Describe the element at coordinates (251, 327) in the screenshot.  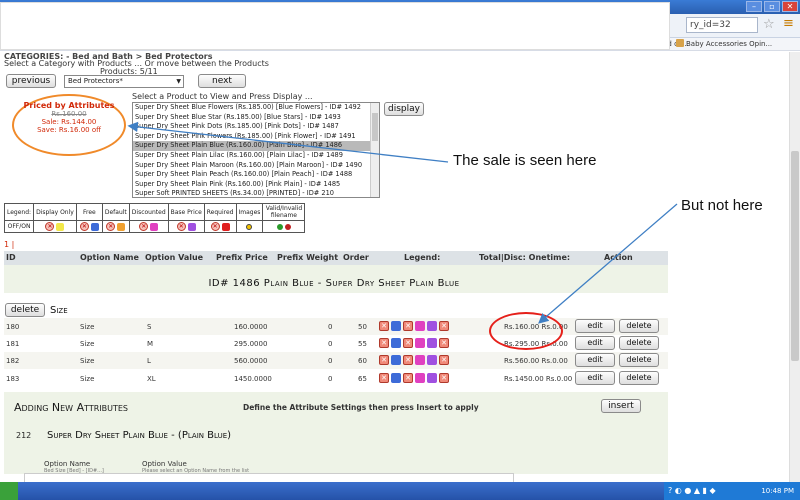
I see `cell-price: 160.0000` at that location.